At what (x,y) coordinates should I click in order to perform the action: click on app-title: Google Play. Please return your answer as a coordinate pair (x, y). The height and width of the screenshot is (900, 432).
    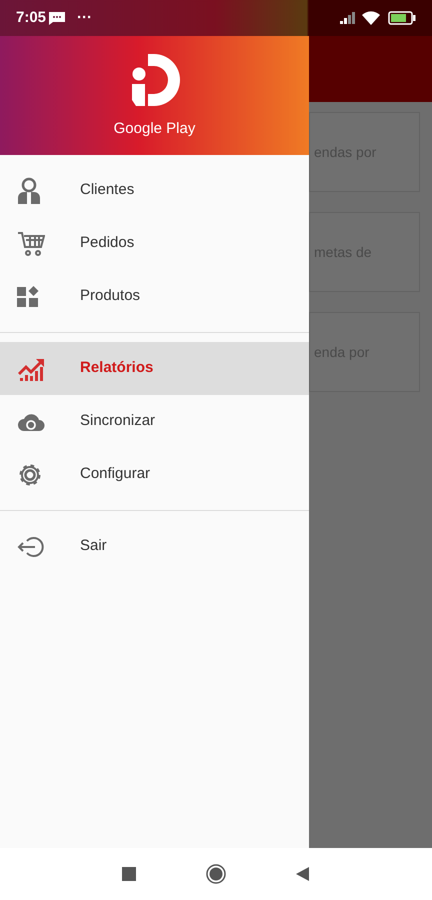
    Looking at the image, I should click on (155, 129).